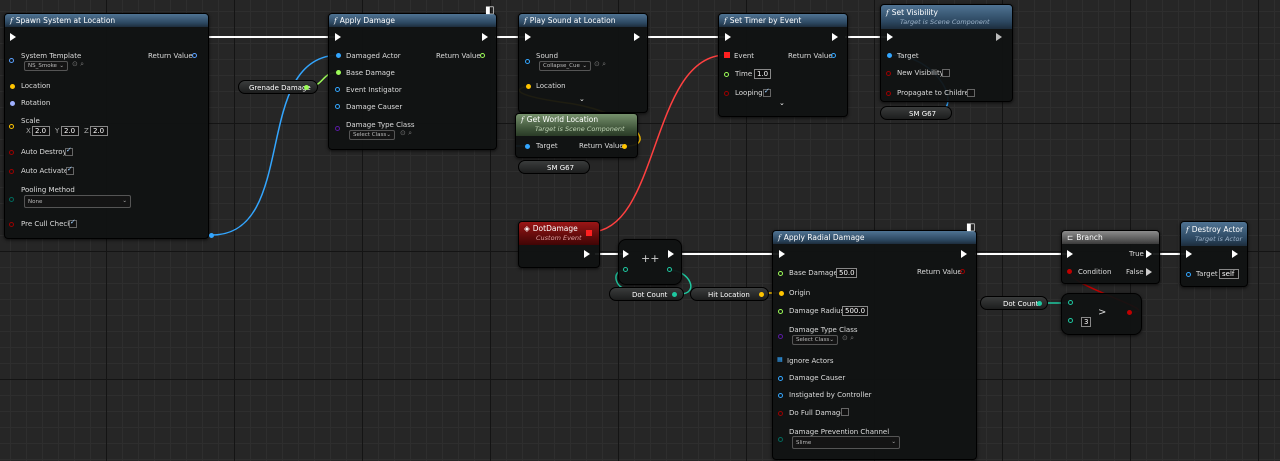 The image size is (1280, 461). I want to click on event-delegate-pin, so click(727, 55).